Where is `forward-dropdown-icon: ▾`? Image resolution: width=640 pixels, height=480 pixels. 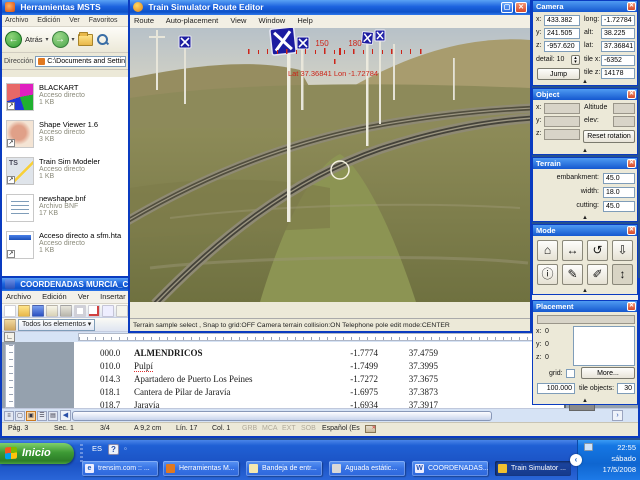 forward-dropdown-icon: ▾ is located at coordinates (73, 39).